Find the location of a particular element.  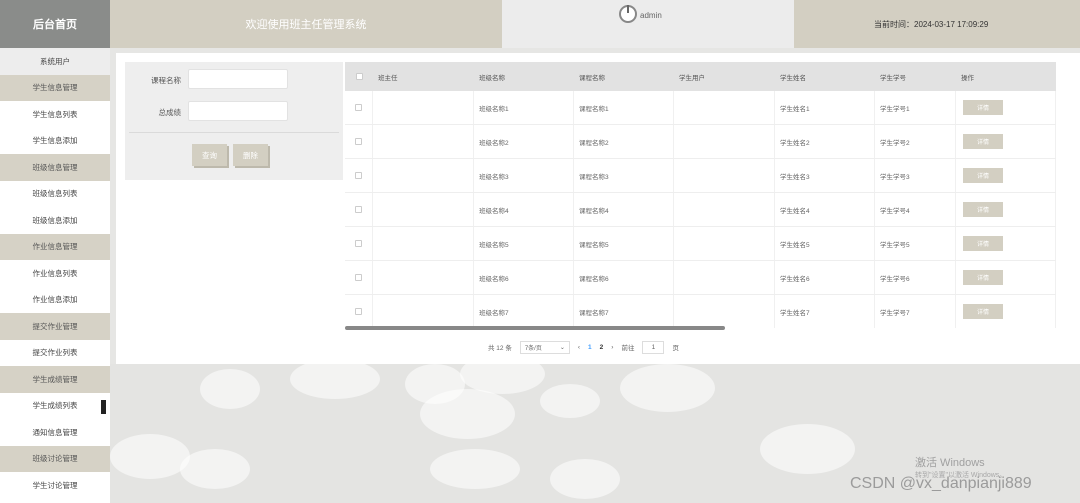

cell-sid: 学生学号1 is located at coordinates (915, 107).